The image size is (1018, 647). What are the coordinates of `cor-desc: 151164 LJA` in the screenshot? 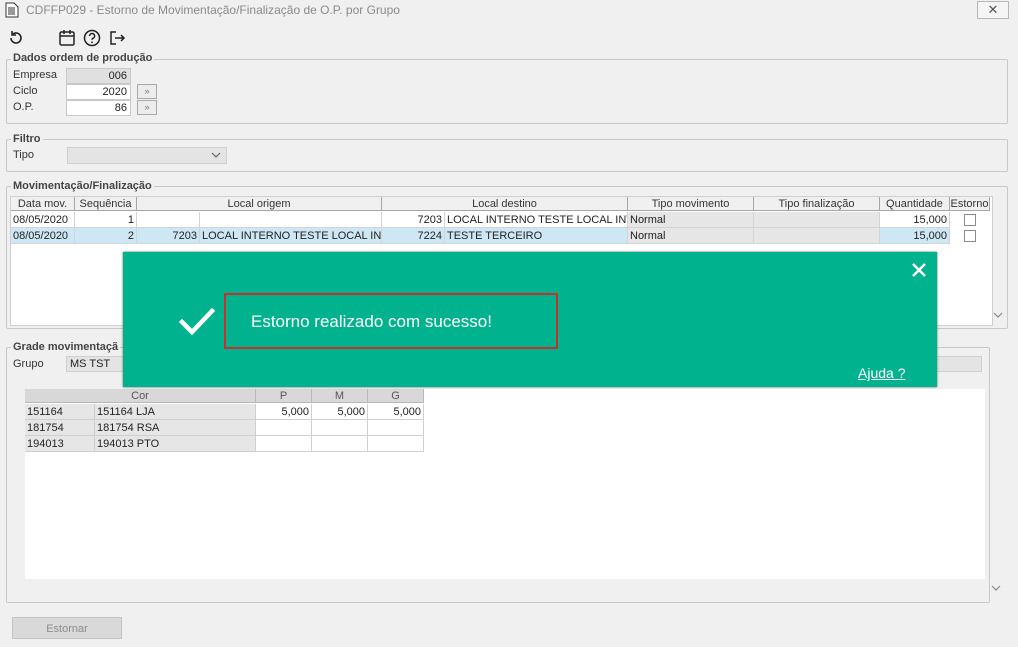 It's located at (175, 412).